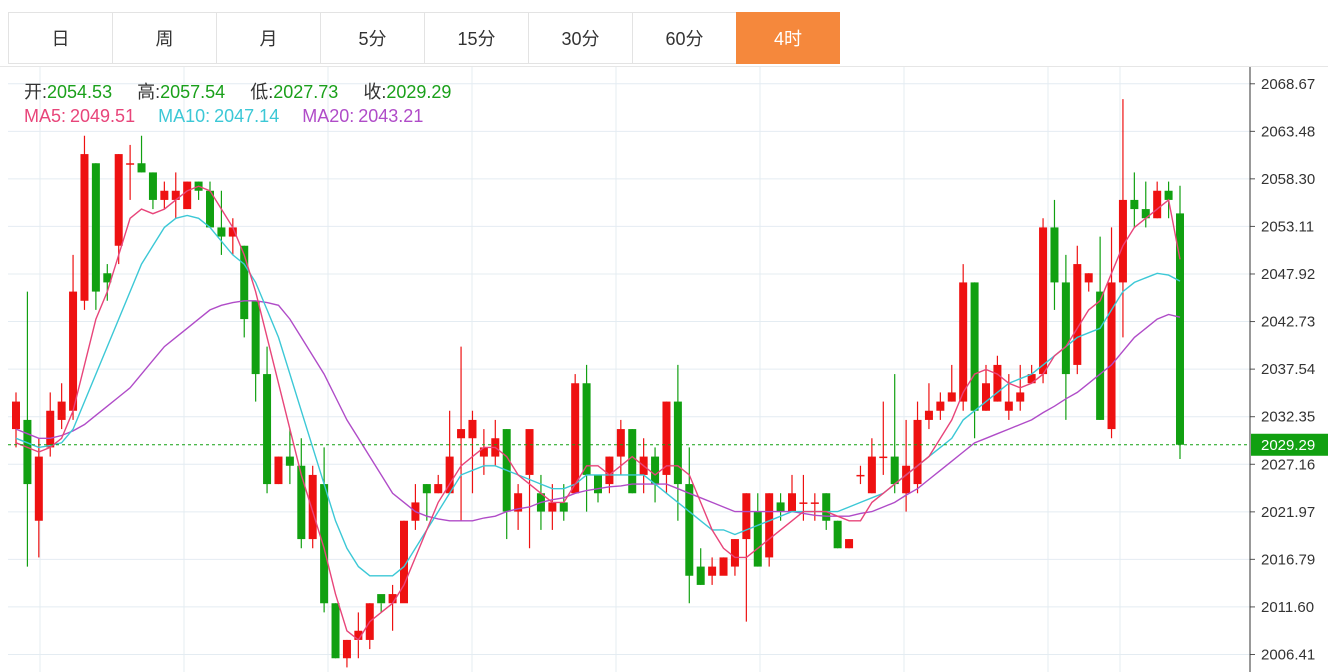  Describe the element at coordinates (419, 92) in the screenshot. I see `close-value: 2029.29` at that location.